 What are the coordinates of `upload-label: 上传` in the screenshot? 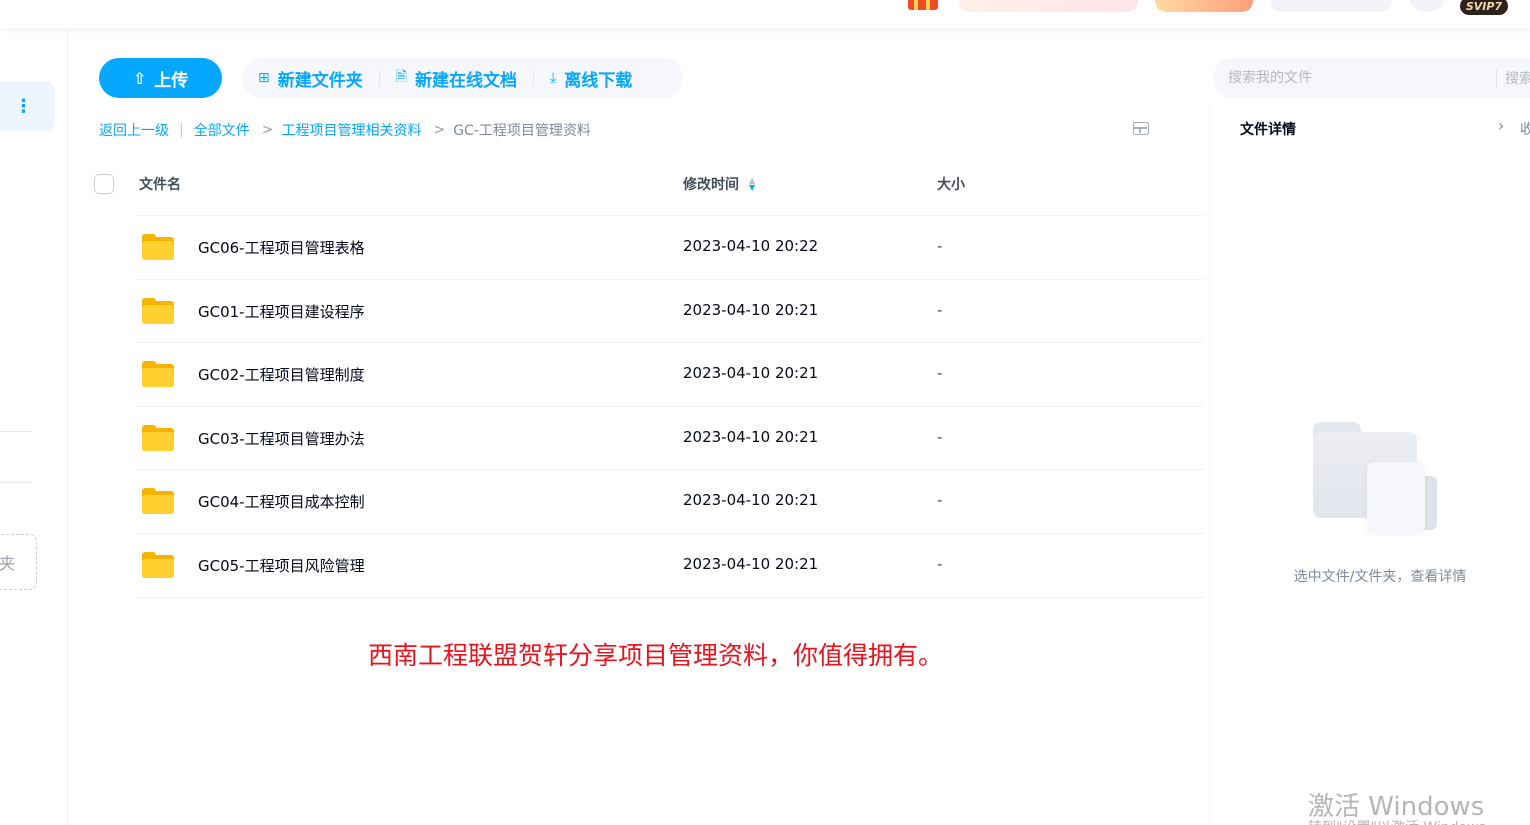 It's located at (171, 80).